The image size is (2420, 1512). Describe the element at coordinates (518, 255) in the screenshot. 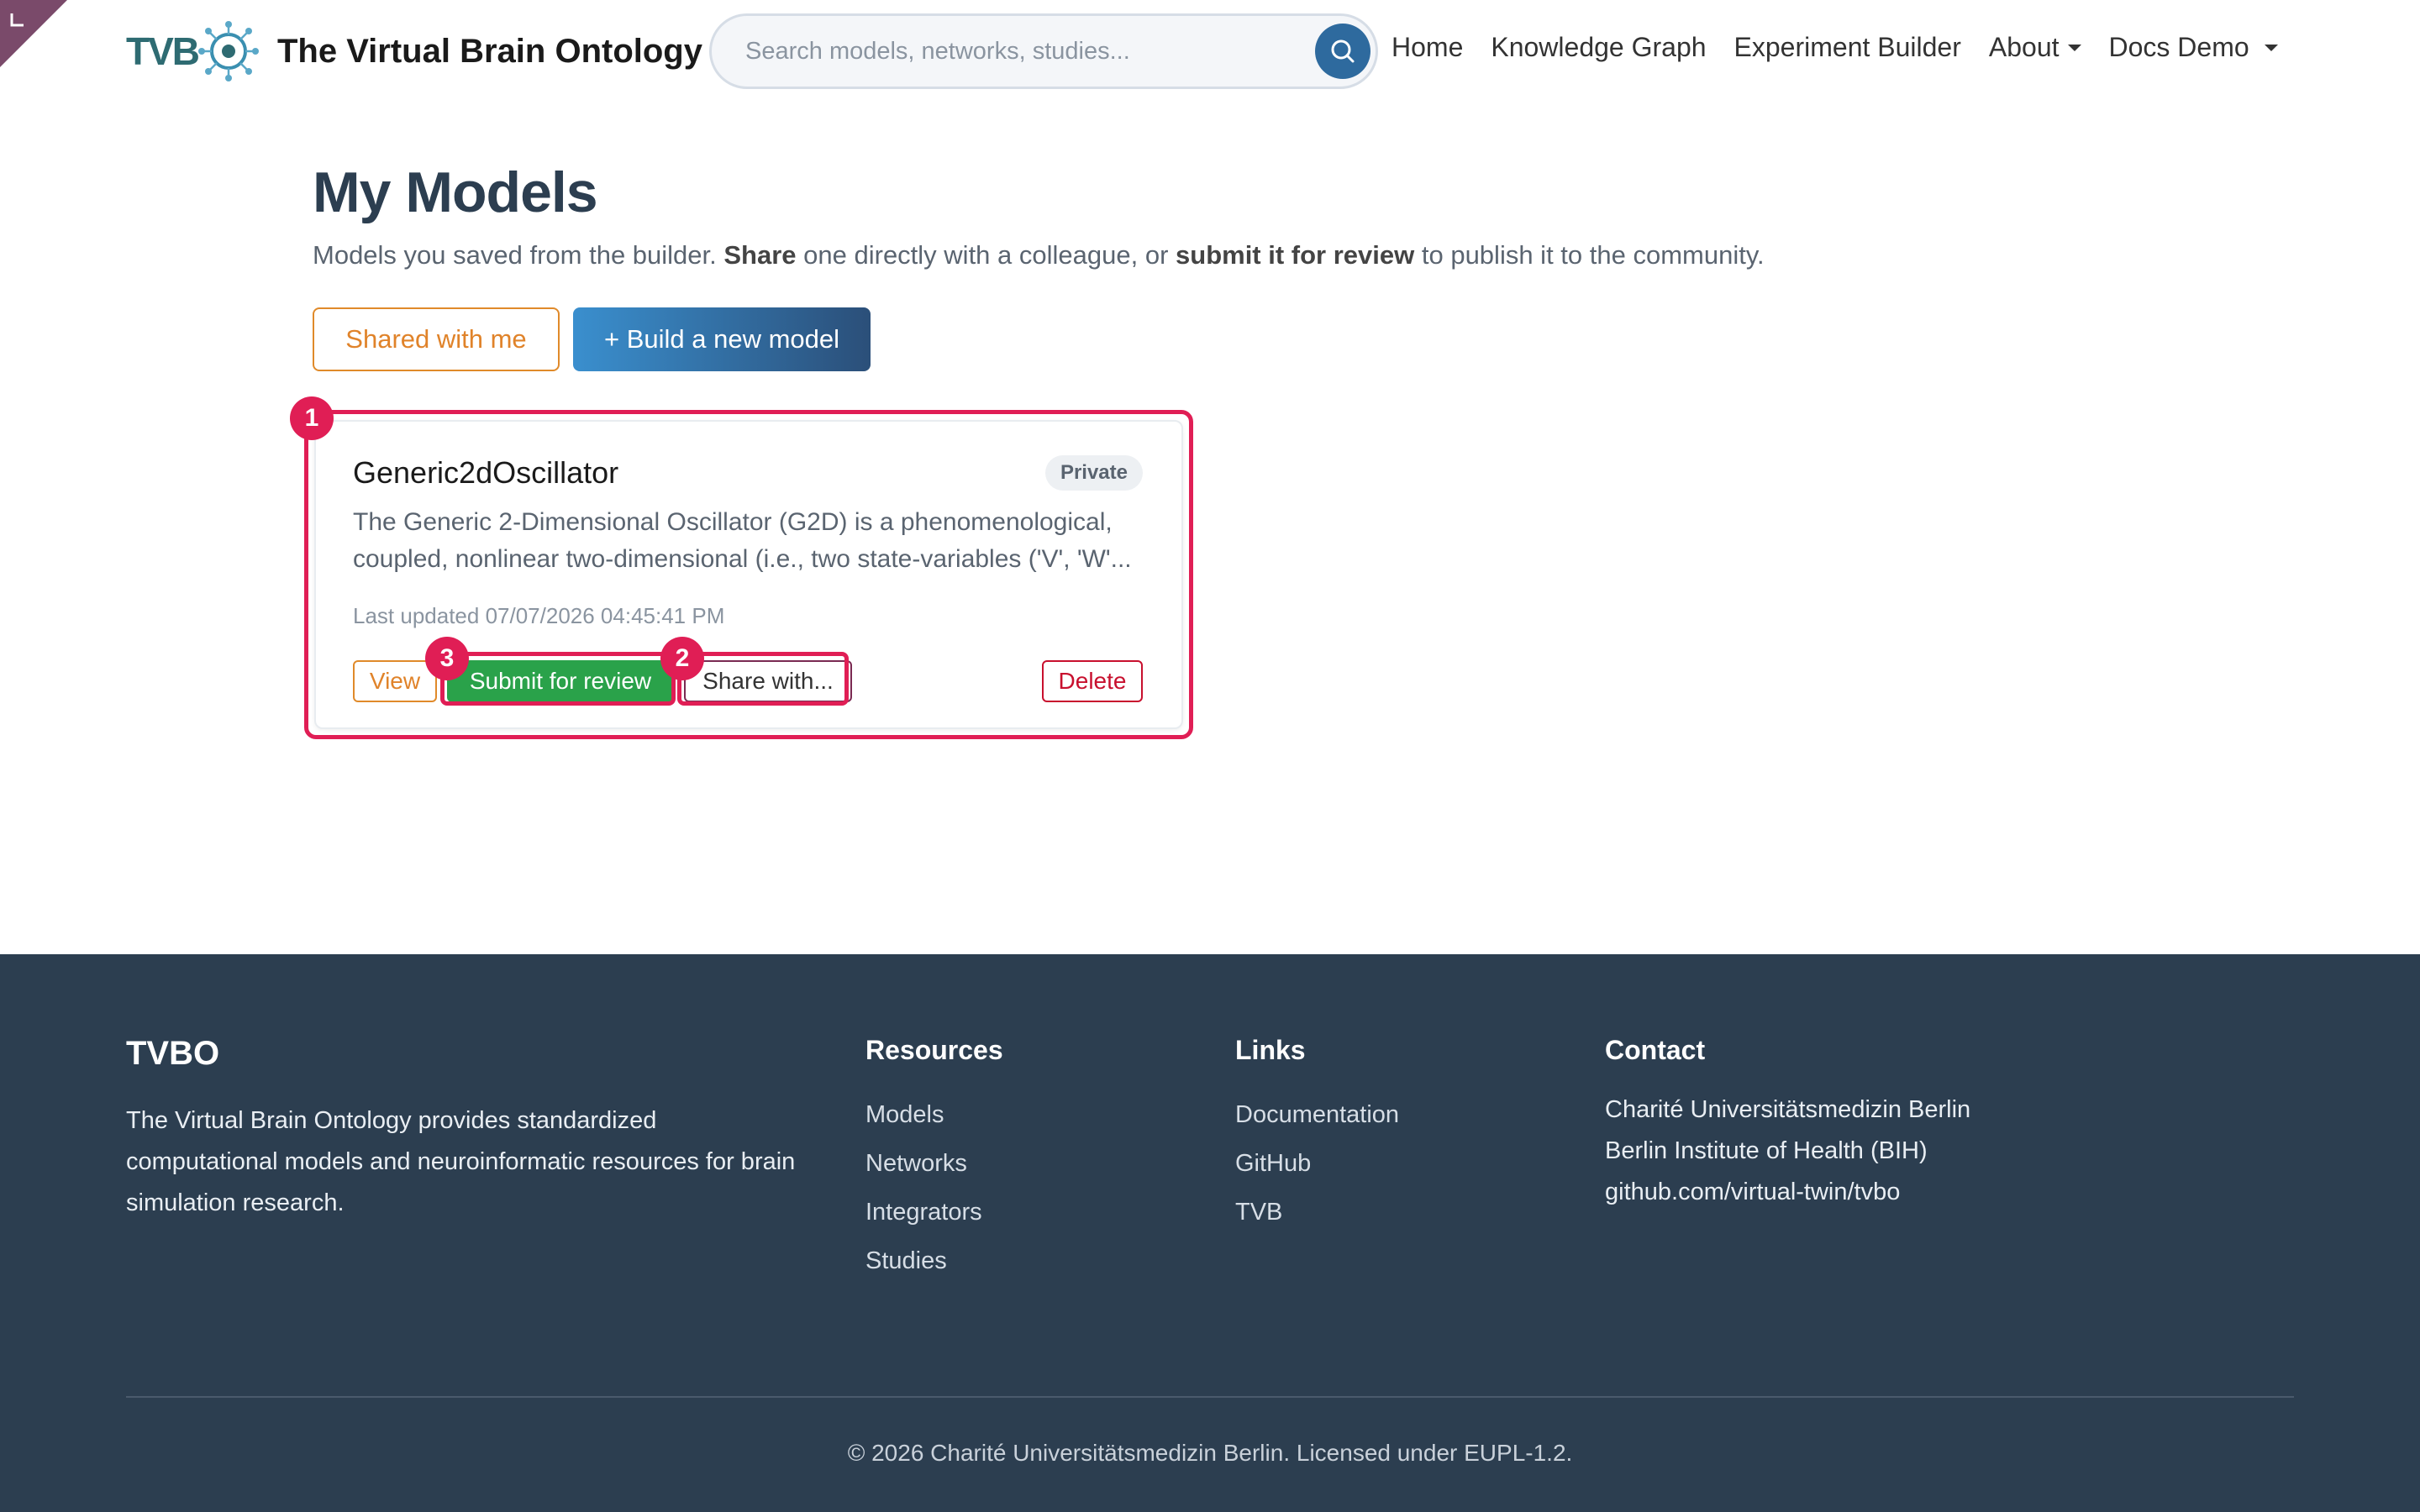

I see `subtitle-text-1: Models you saved from the builder.` at that location.